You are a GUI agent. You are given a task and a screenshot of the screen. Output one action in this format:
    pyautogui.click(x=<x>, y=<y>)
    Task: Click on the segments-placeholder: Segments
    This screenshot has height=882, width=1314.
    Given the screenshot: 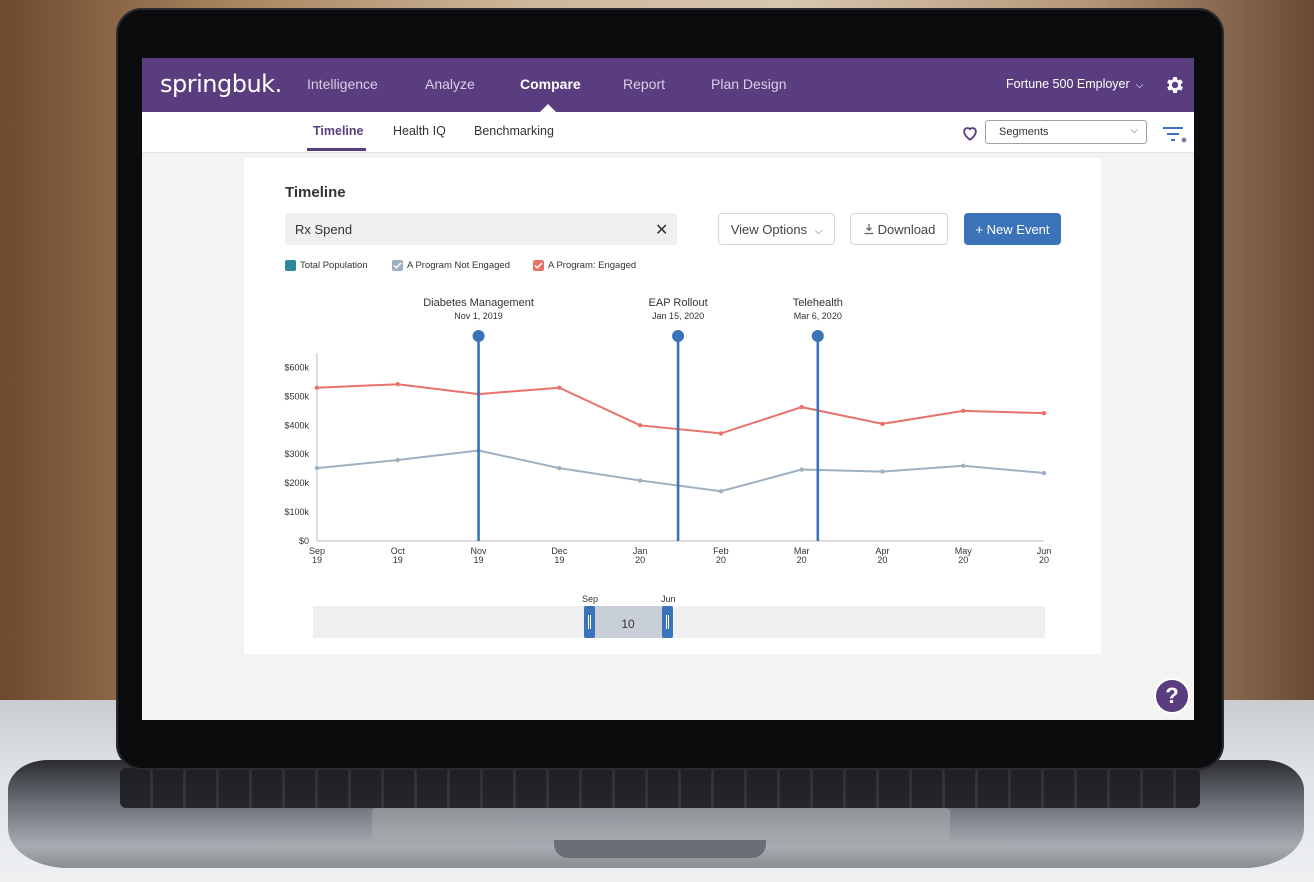 What is the action you would take?
    pyautogui.click(x=1024, y=132)
    